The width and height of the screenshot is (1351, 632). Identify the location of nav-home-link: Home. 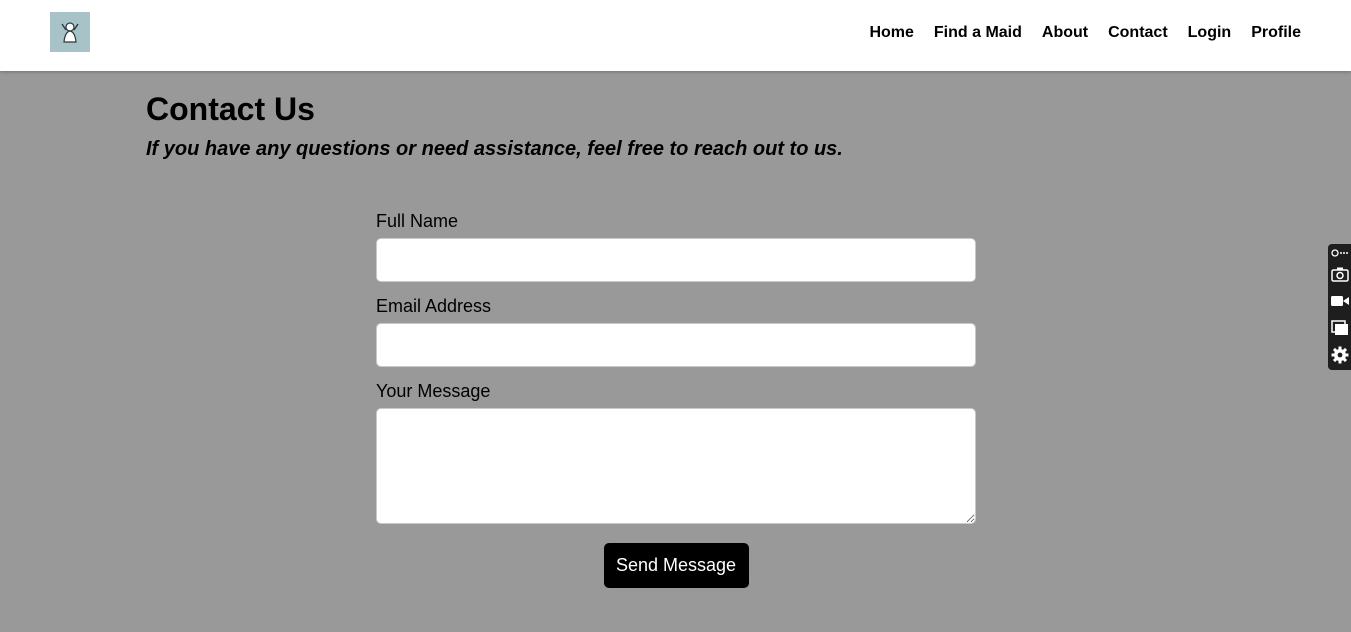
(891, 33).